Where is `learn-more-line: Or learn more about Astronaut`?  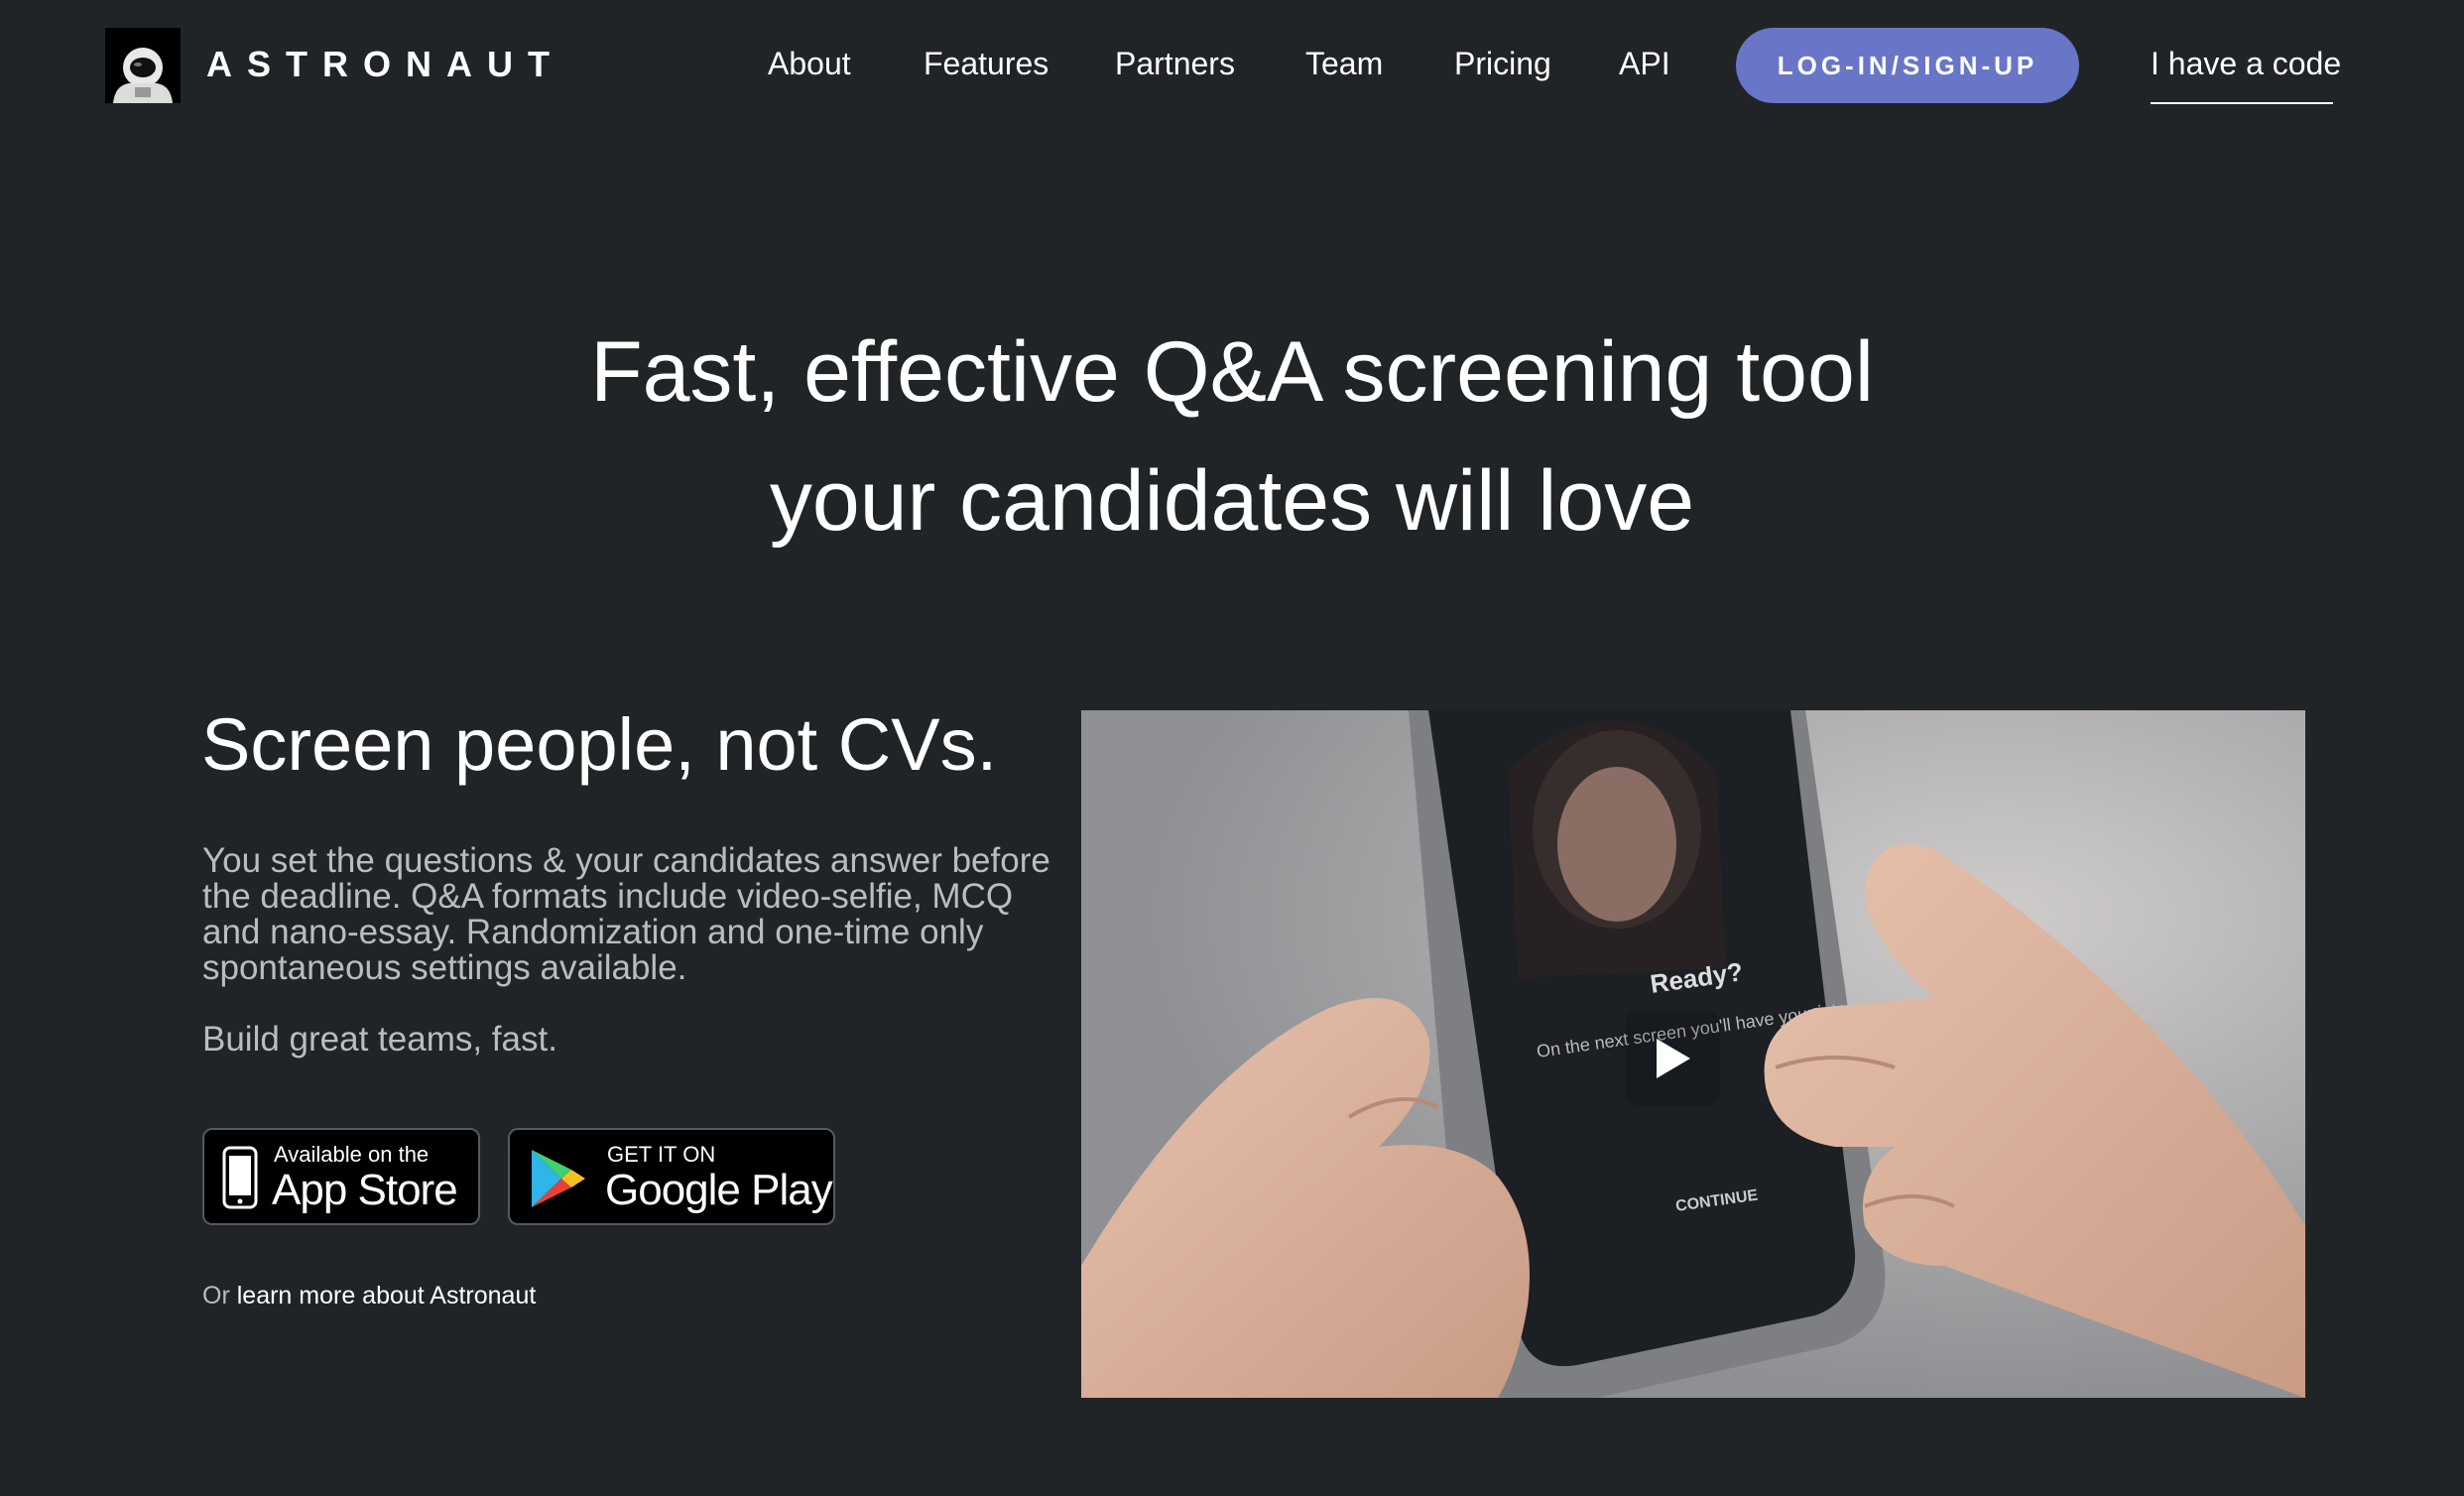 learn-more-line: Or learn more about Astronaut is located at coordinates (369, 1296).